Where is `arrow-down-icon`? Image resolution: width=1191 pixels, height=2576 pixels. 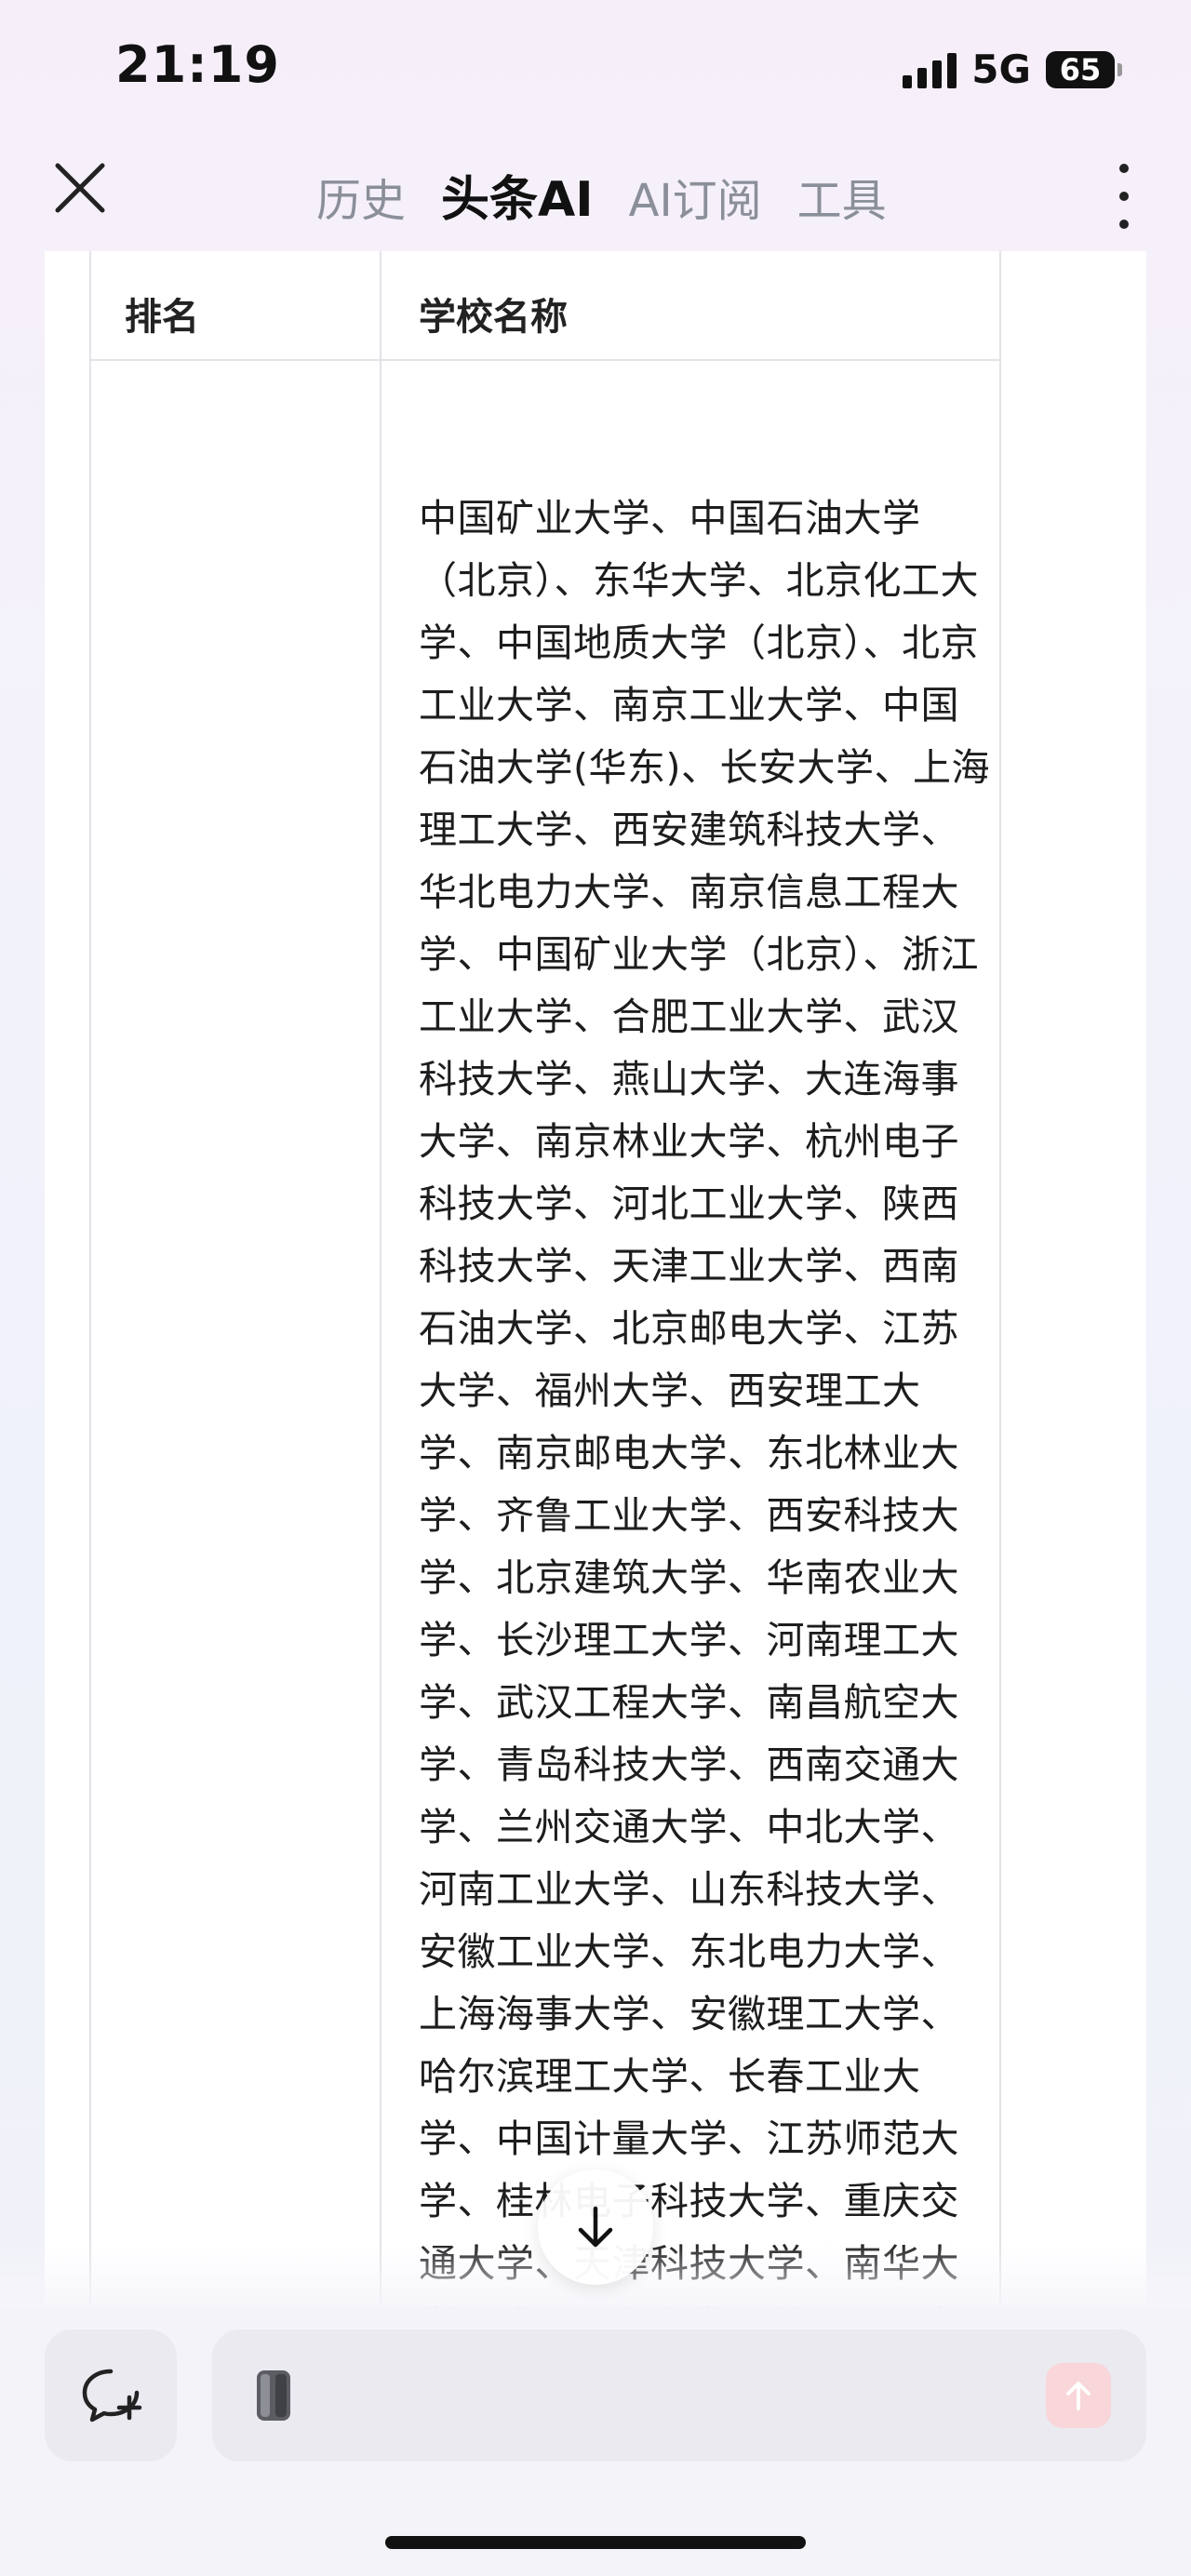 arrow-down-icon is located at coordinates (595, 2227).